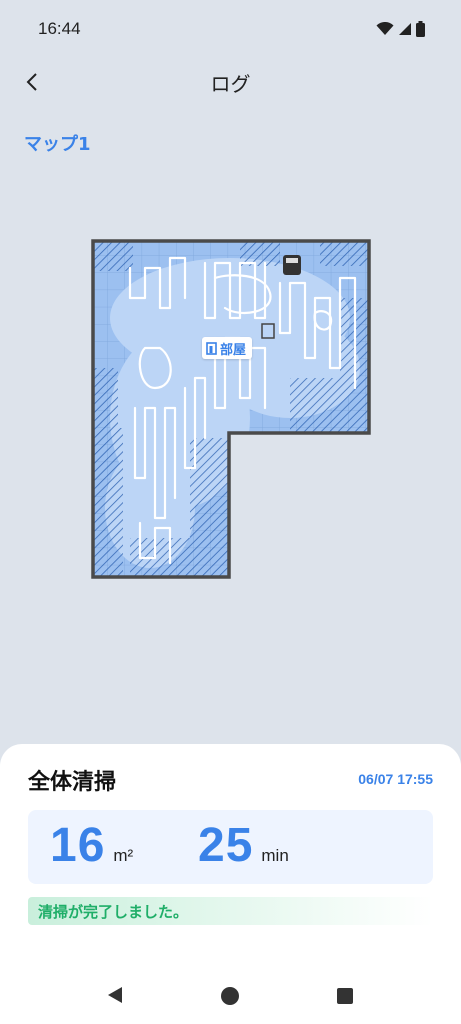  I want to click on wifi-icon, so click(385, 28).